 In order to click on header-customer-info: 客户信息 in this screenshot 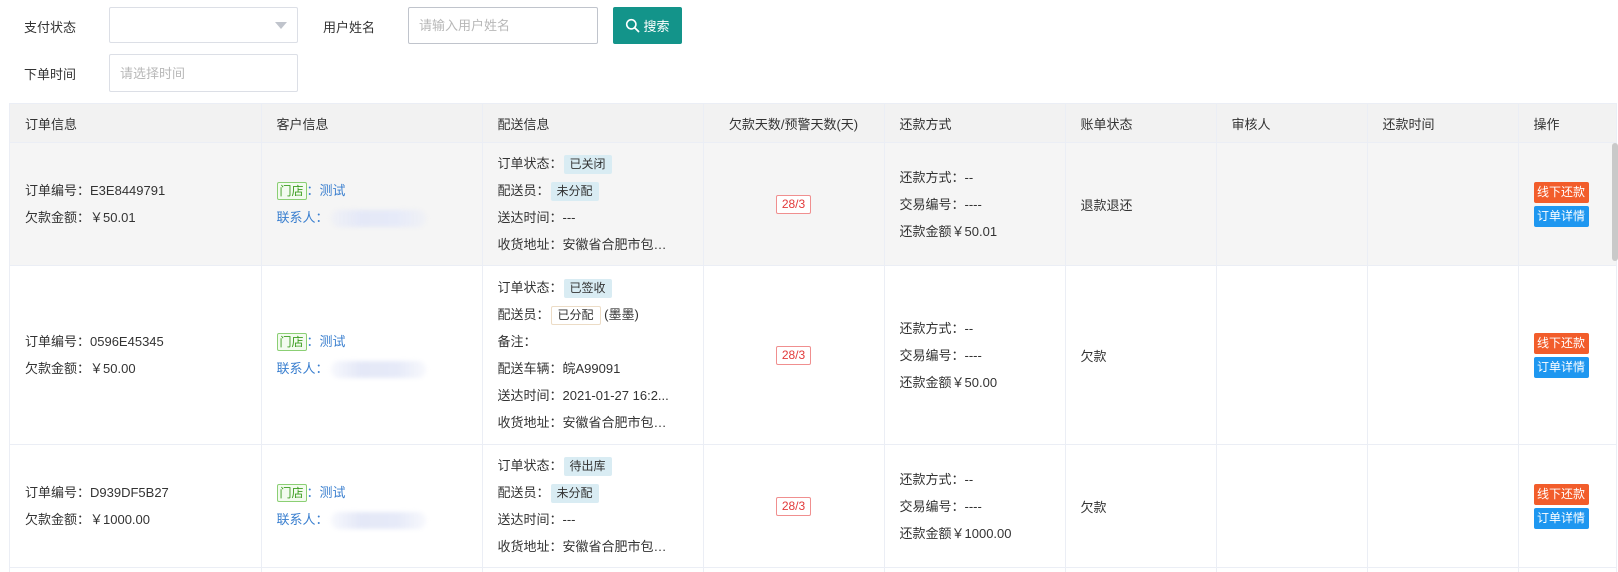, I will do `click(372, 123)`.